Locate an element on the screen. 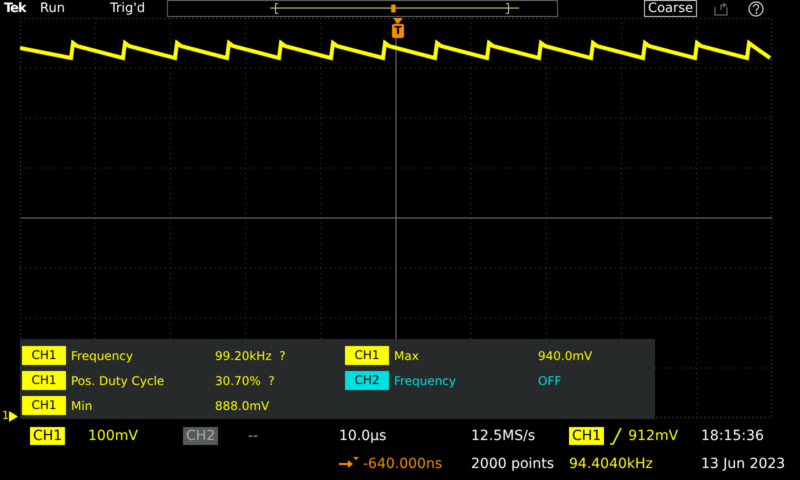 The image size is (800, 480). brand-logo: Tek is located at coordinates (16, 9).